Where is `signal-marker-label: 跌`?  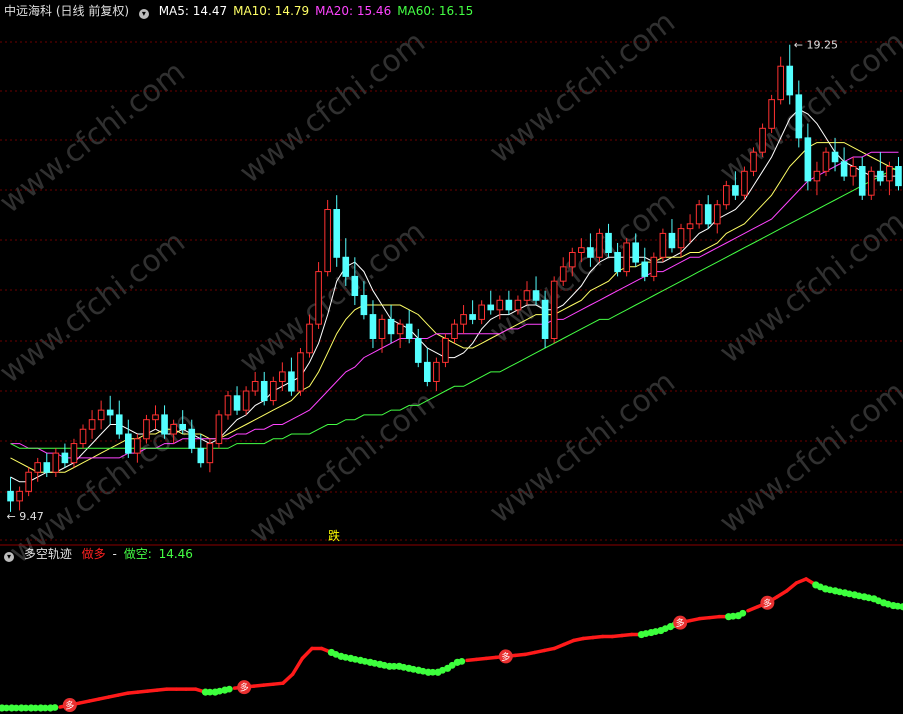
signal-marker-label: 跌 is located at coordinates (334, 535).